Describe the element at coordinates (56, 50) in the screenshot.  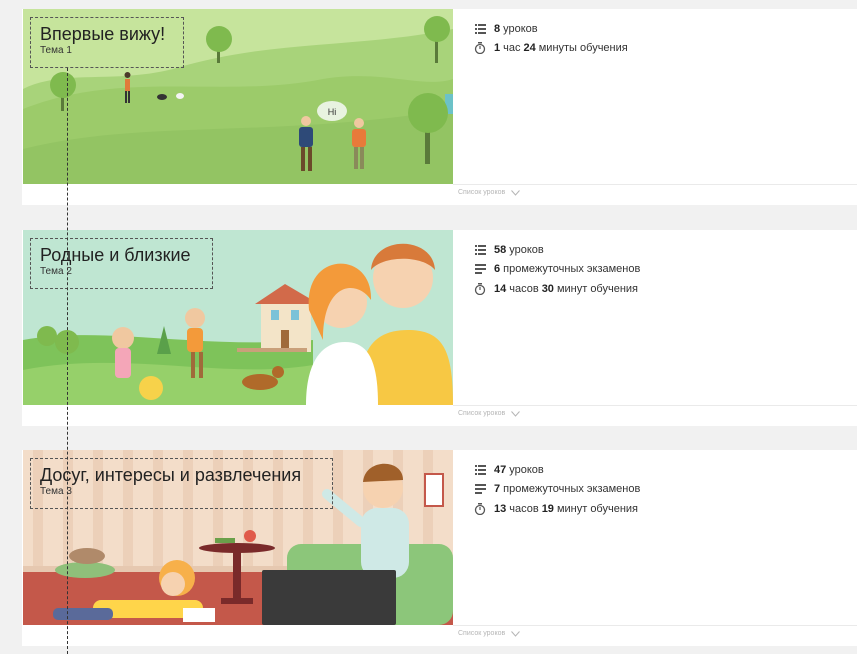
I see `topic-subtitle: Тема 1` at that location.